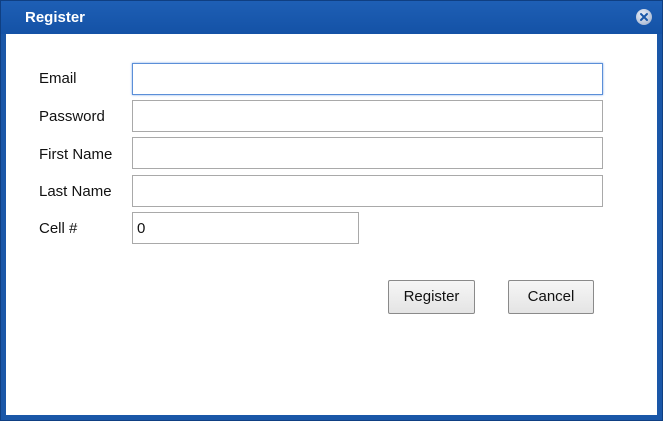 This screenshot has width=663, height=421. Describe the element at coordinates (551, 297) in the screenshot. I see `cancel-button: Cancel` at that location.